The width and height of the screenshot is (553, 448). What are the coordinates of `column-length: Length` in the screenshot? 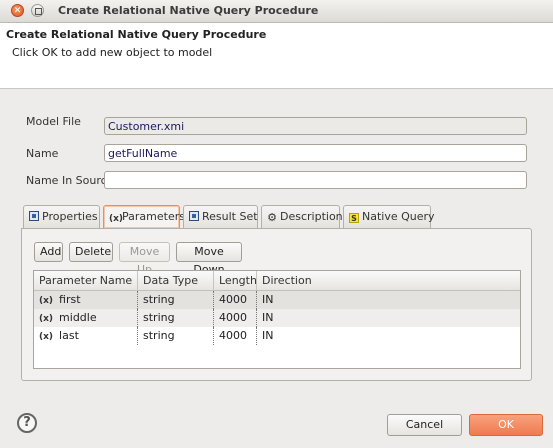 It's located at (235, 280).